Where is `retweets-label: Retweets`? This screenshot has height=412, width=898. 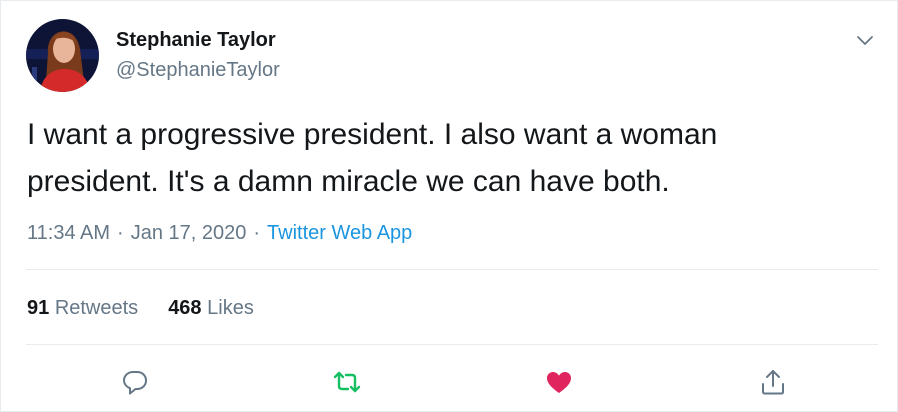
retweets-label: Retweets is located at coordinates (96, 308).